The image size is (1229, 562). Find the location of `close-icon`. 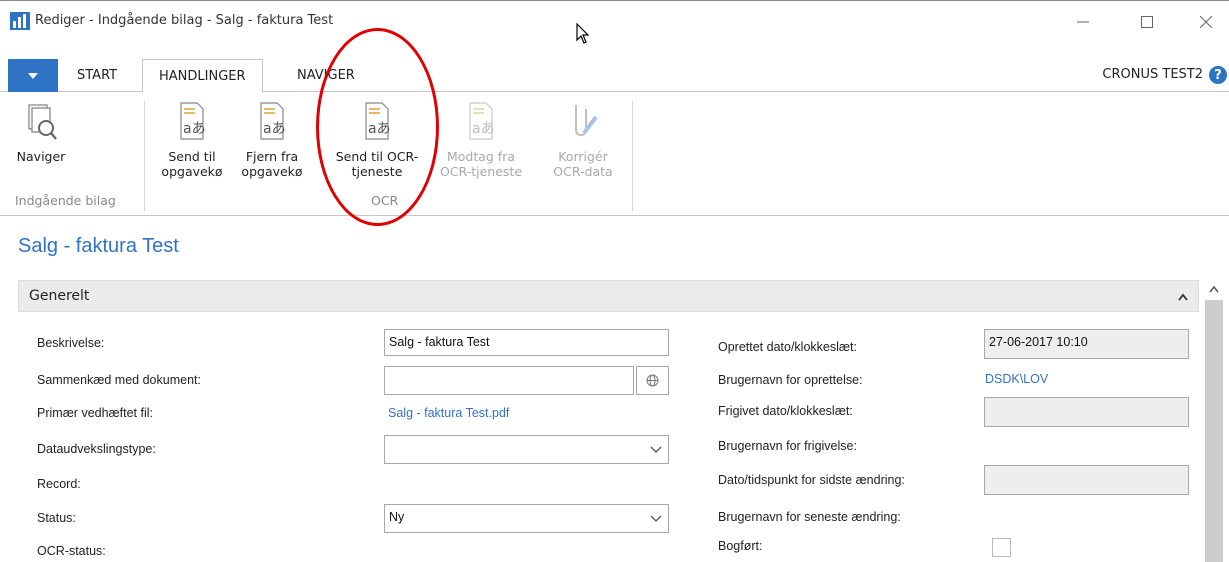

close-icon is located at coordinates (1206, 22).